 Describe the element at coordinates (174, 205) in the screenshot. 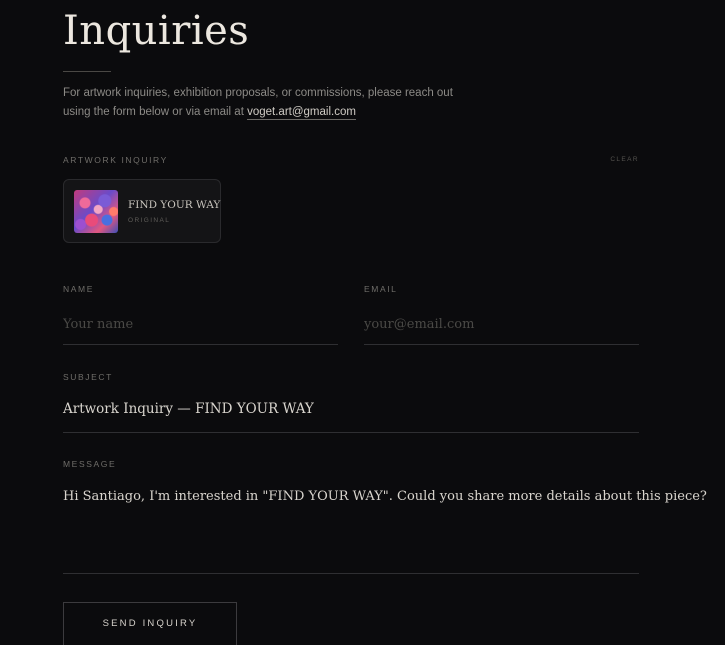

I see `artwork-title: FIND YOUR WAY` at that location.